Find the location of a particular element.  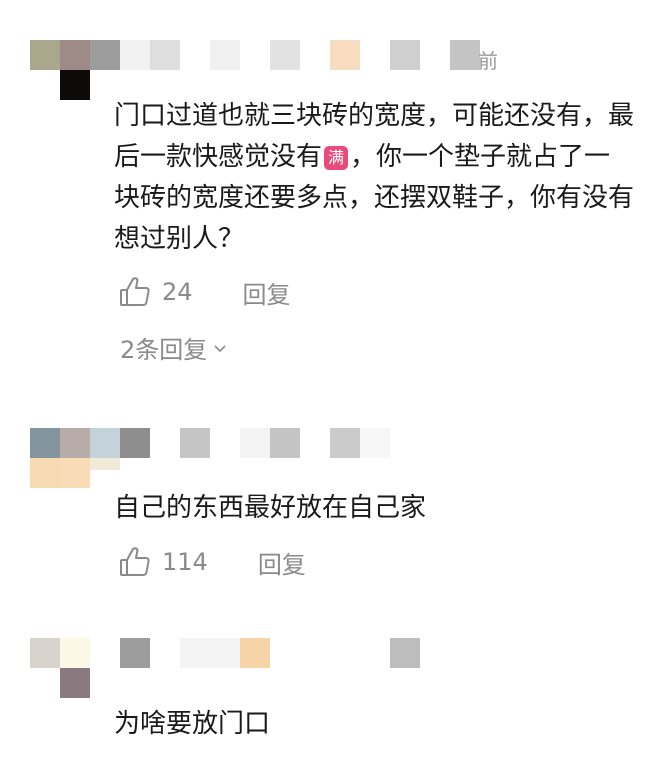

comment-2-actions: 114 回复 is located at coordinates (212, 562).